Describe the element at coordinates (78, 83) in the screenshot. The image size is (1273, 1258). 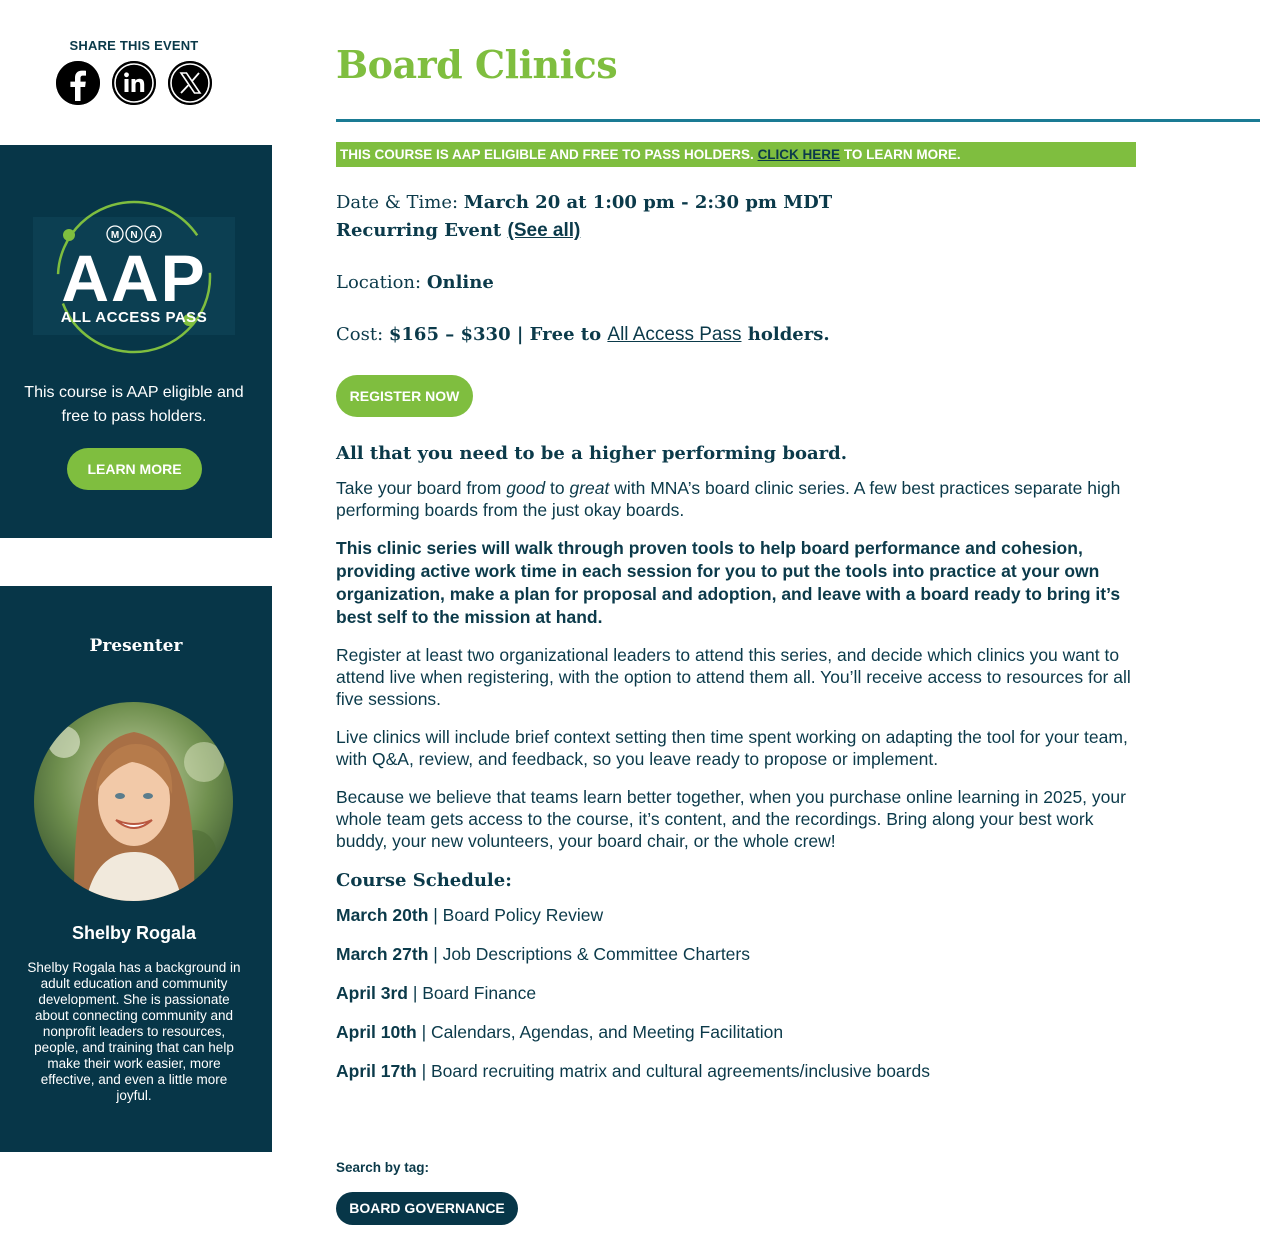
I see `facebook-icon` at that location.